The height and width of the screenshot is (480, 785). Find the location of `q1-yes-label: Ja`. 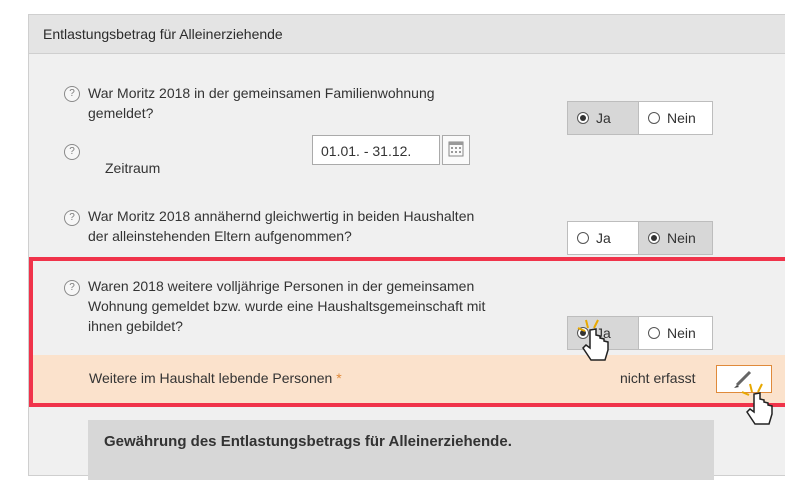

q1-yes-label: Ja is located at coordinates (603, 118).